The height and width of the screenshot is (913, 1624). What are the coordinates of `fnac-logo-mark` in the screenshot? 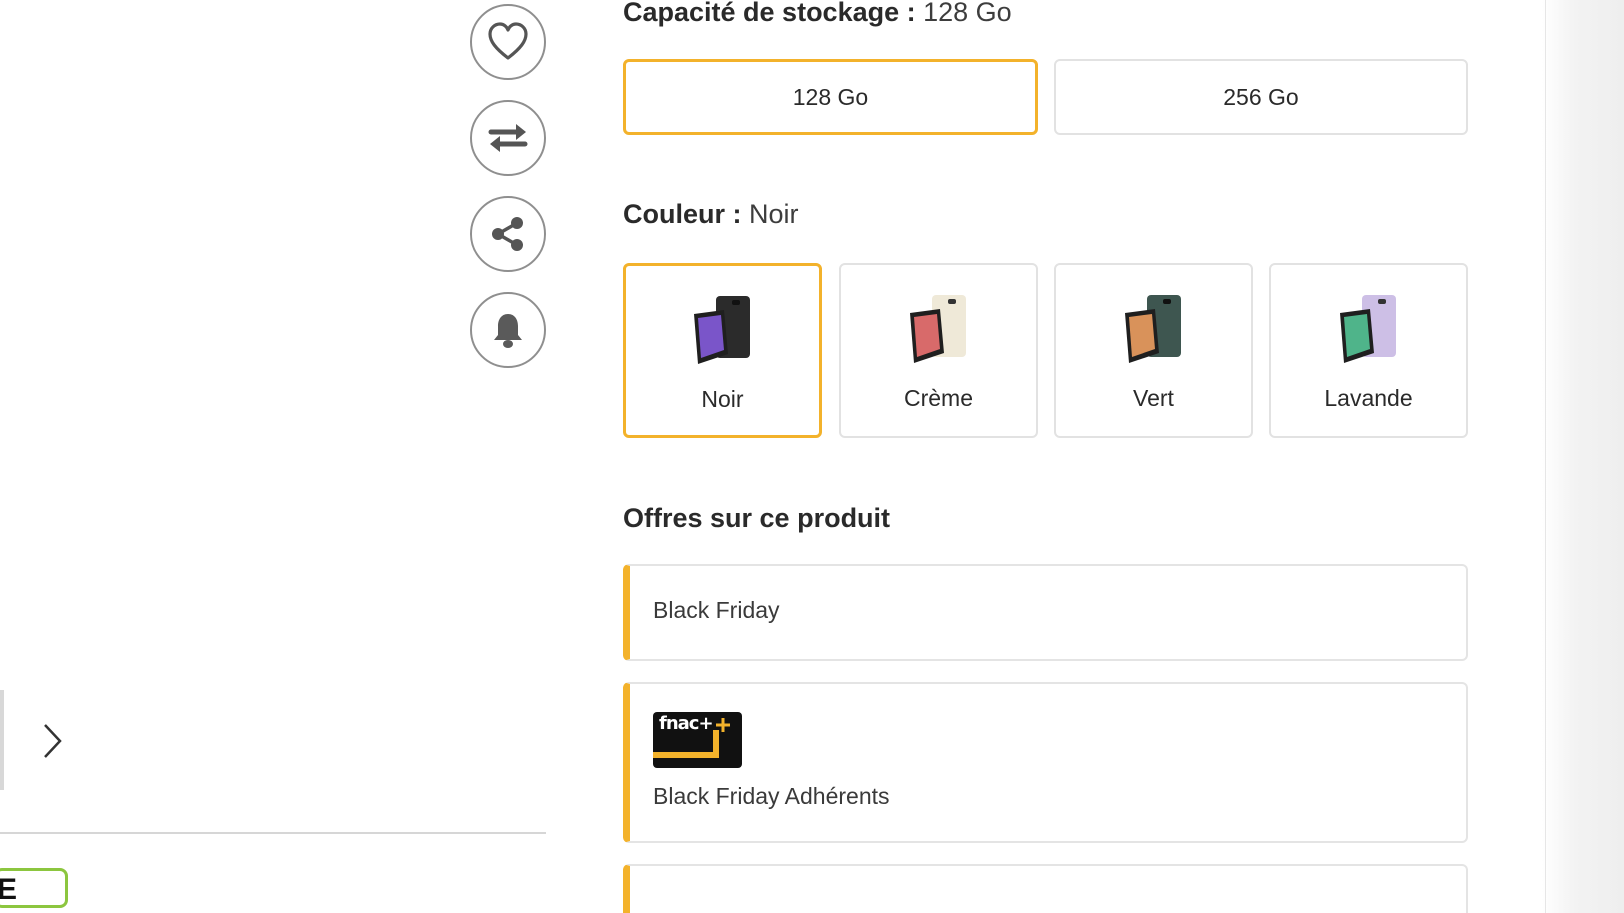 It's located at (691, 738).